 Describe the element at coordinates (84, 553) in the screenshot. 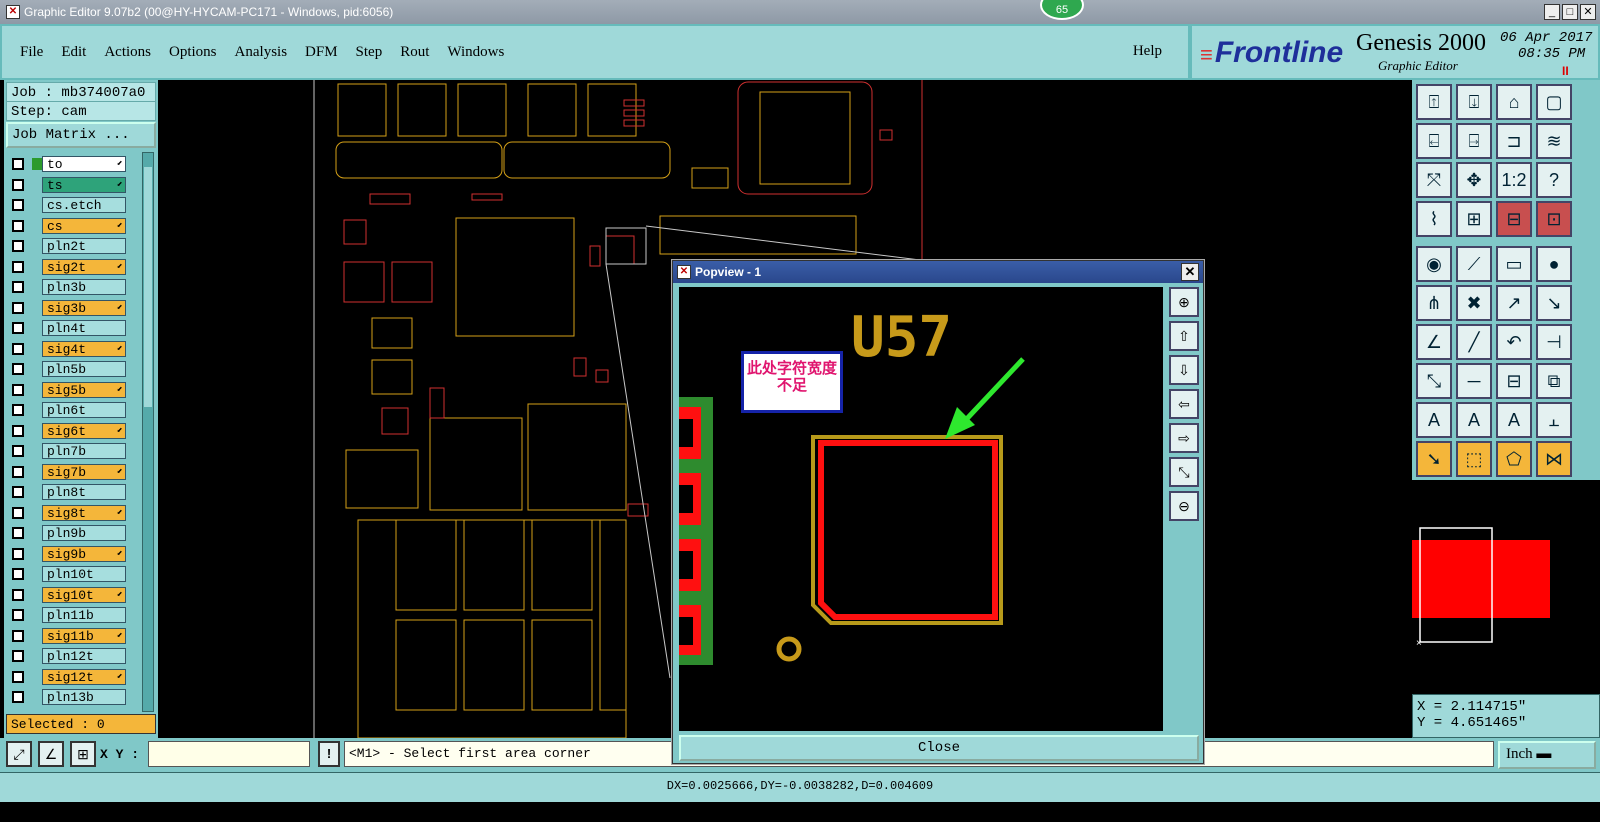

I see `layer-name: sig9b ⬋` at that location.